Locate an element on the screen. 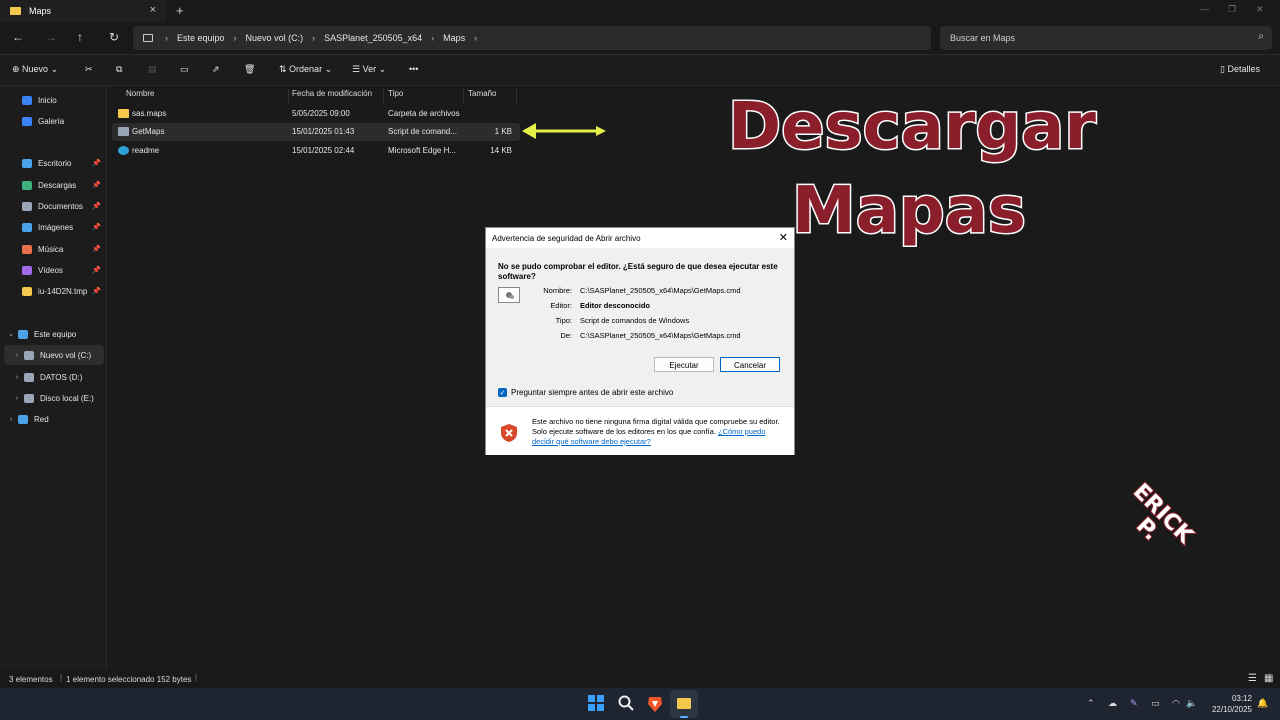 This screenshot has height=720, width=1280. chevron-up-icon: ⌃ is located at coordinates (1091, 703).